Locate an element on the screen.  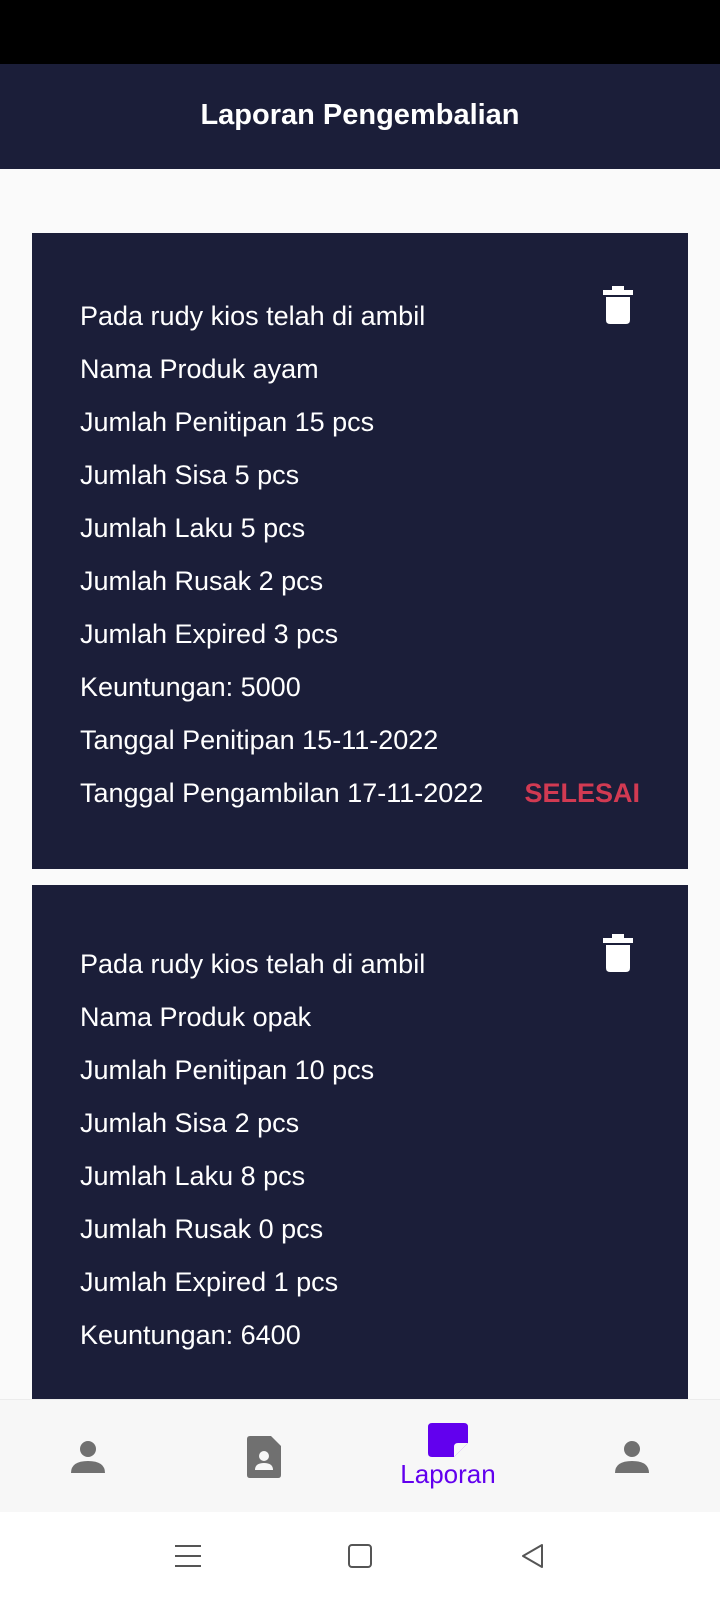
report-deposit-qty: Jumlah Penitipan 10 pcs is located at coordinates (227, 1070).